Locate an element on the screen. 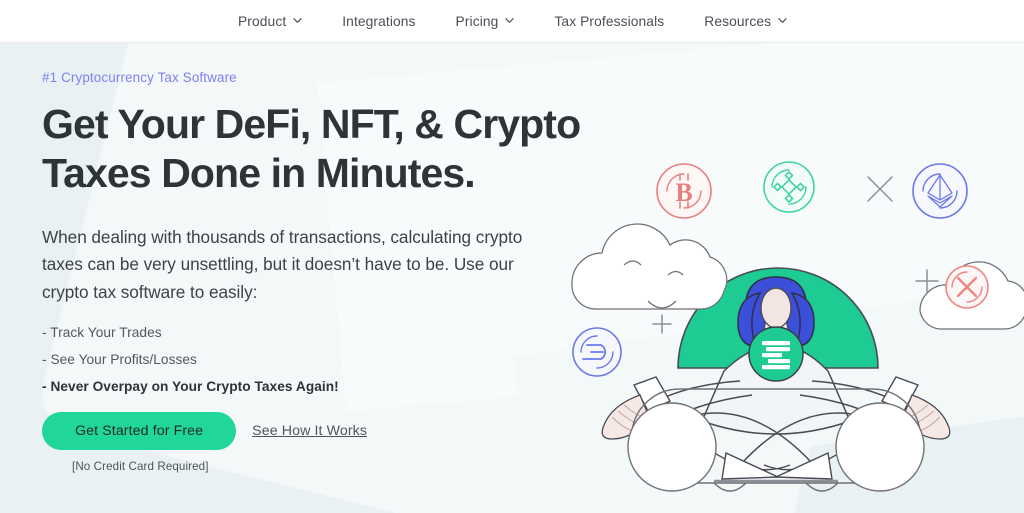  nav-item-resources: Resources is located at coordinates (745, 21).